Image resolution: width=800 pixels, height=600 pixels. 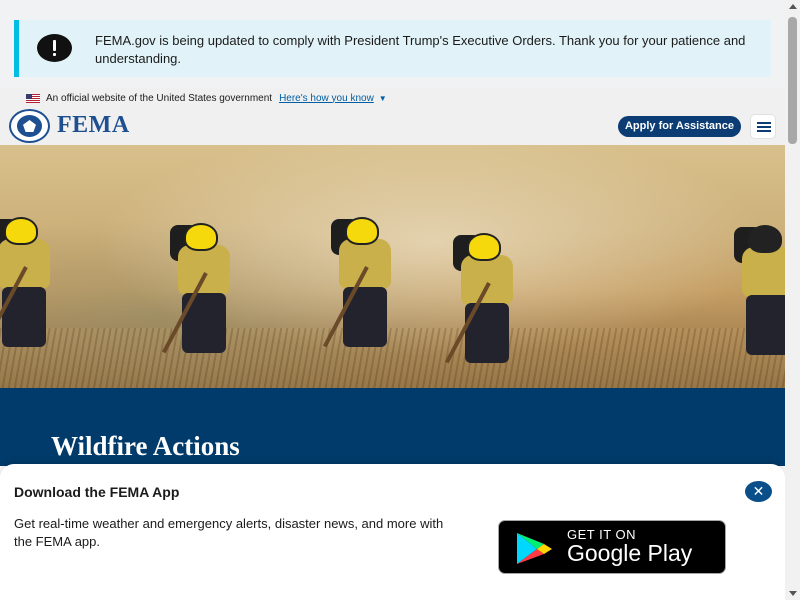 What do you see at coordinates (534, 548) in the screenshot?
I see `google-play-icon` at bounding box center [534, 548].